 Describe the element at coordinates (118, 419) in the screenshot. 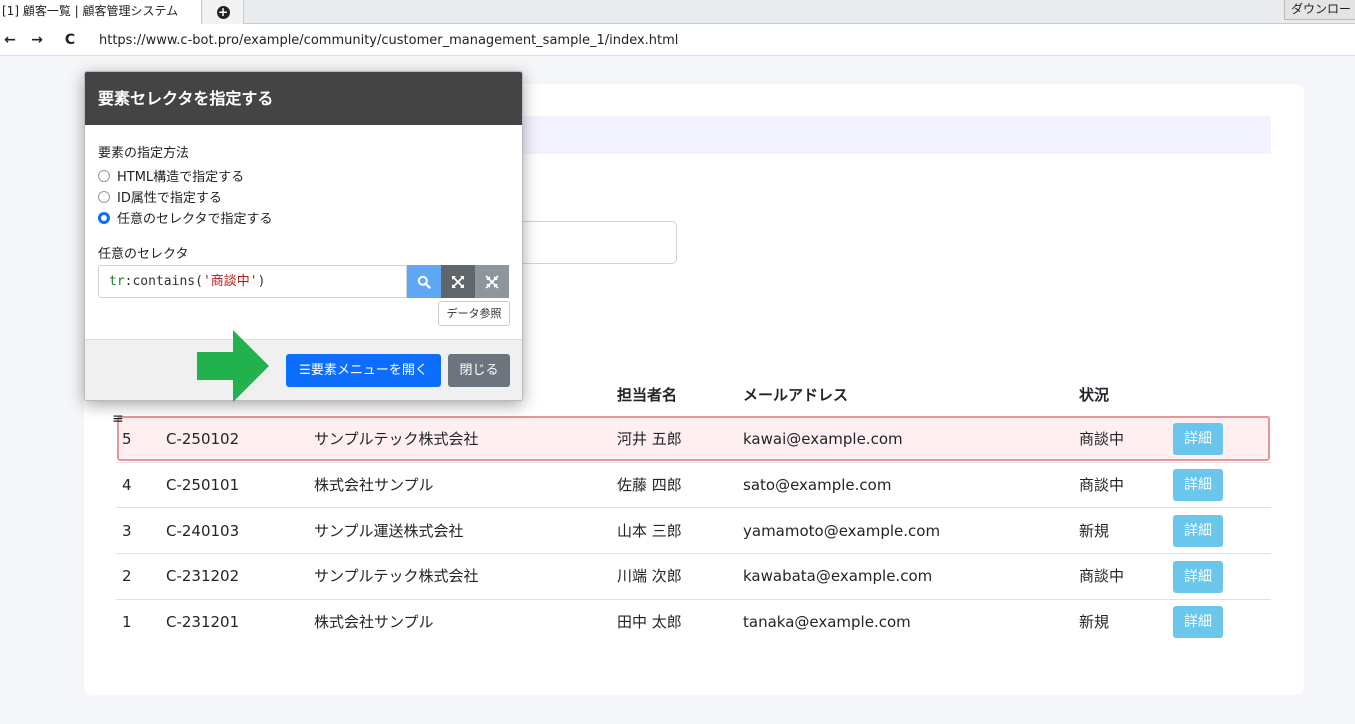

I see `row-handle-icon: ≡` at that location.